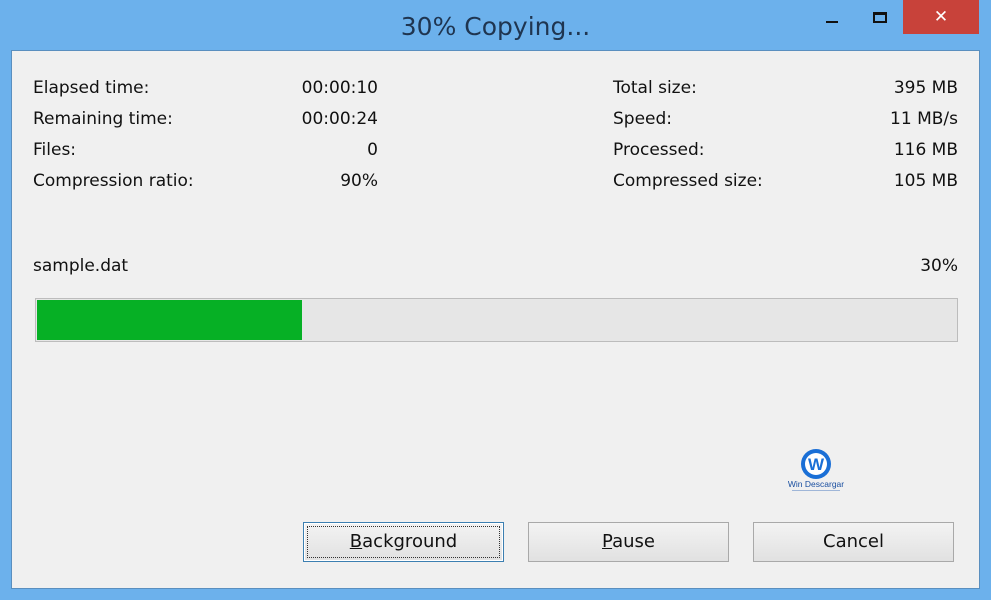 This screenshot has height=600, width=991. Describe the element at coordinates (372, 150) in the screenshot. I see `files-value: 0` at that location.